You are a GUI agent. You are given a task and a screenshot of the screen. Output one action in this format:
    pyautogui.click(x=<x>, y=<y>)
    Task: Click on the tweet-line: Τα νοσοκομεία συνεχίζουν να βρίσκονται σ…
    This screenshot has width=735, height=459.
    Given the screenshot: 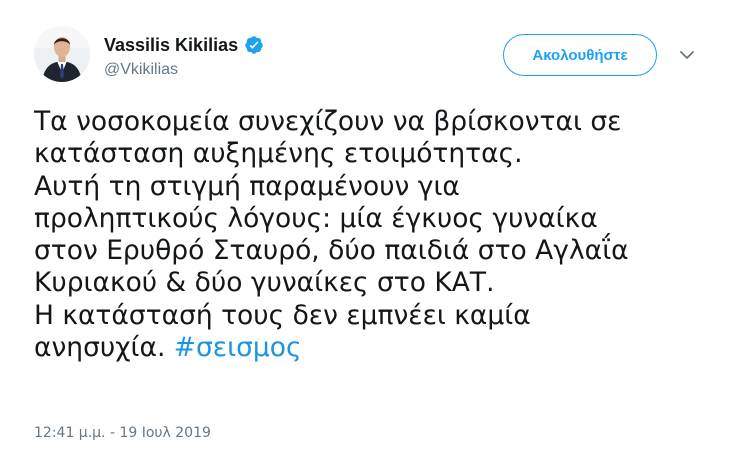 What is the action you would take?
    pyautogui.click(x=328, y=121)
    